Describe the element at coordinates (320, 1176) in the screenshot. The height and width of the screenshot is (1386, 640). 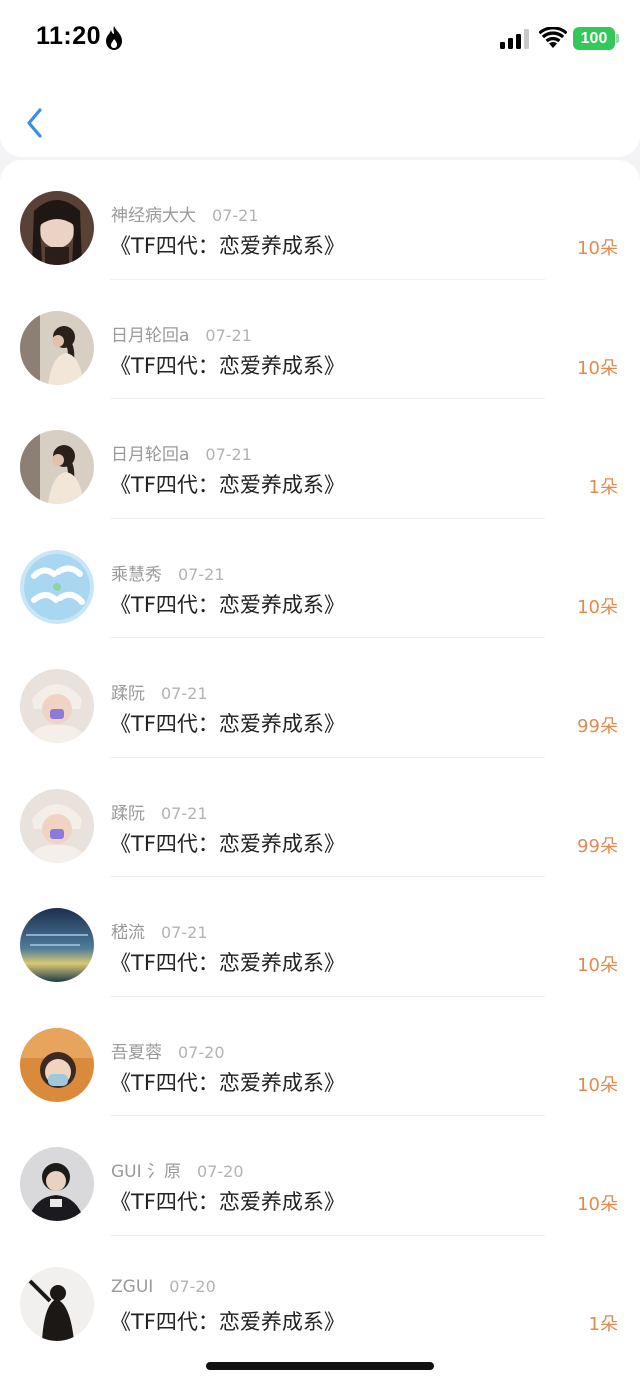
I see `list-item: GUI 氵原 07-20 《TF四代：恋爱养成系》 10朵` at that location.